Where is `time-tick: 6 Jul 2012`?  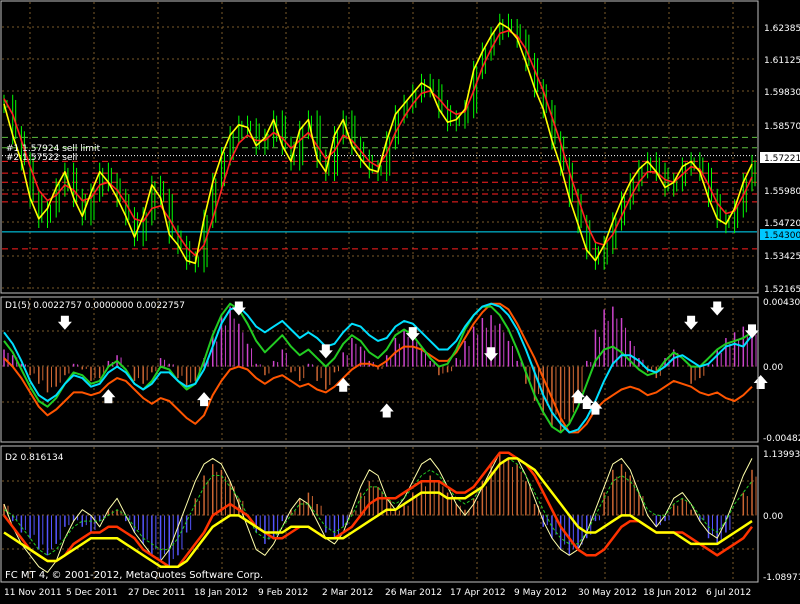
time-tick: 6 Jul 2012 is located at coordinates (728, 593).